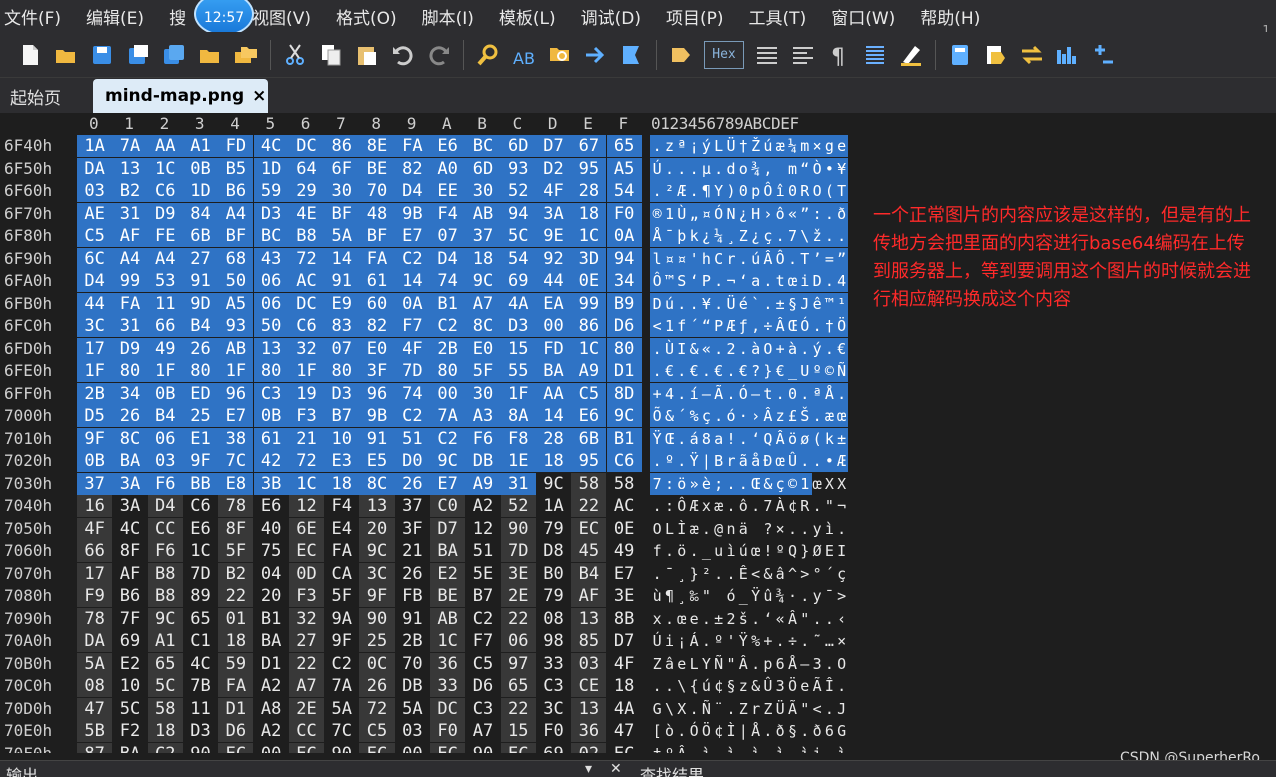 The width and height of the screenshot is (1276, 777). Describe the element at coordinates (483, 236) in the screenshot. I see `hex-byte: 37` at that location.